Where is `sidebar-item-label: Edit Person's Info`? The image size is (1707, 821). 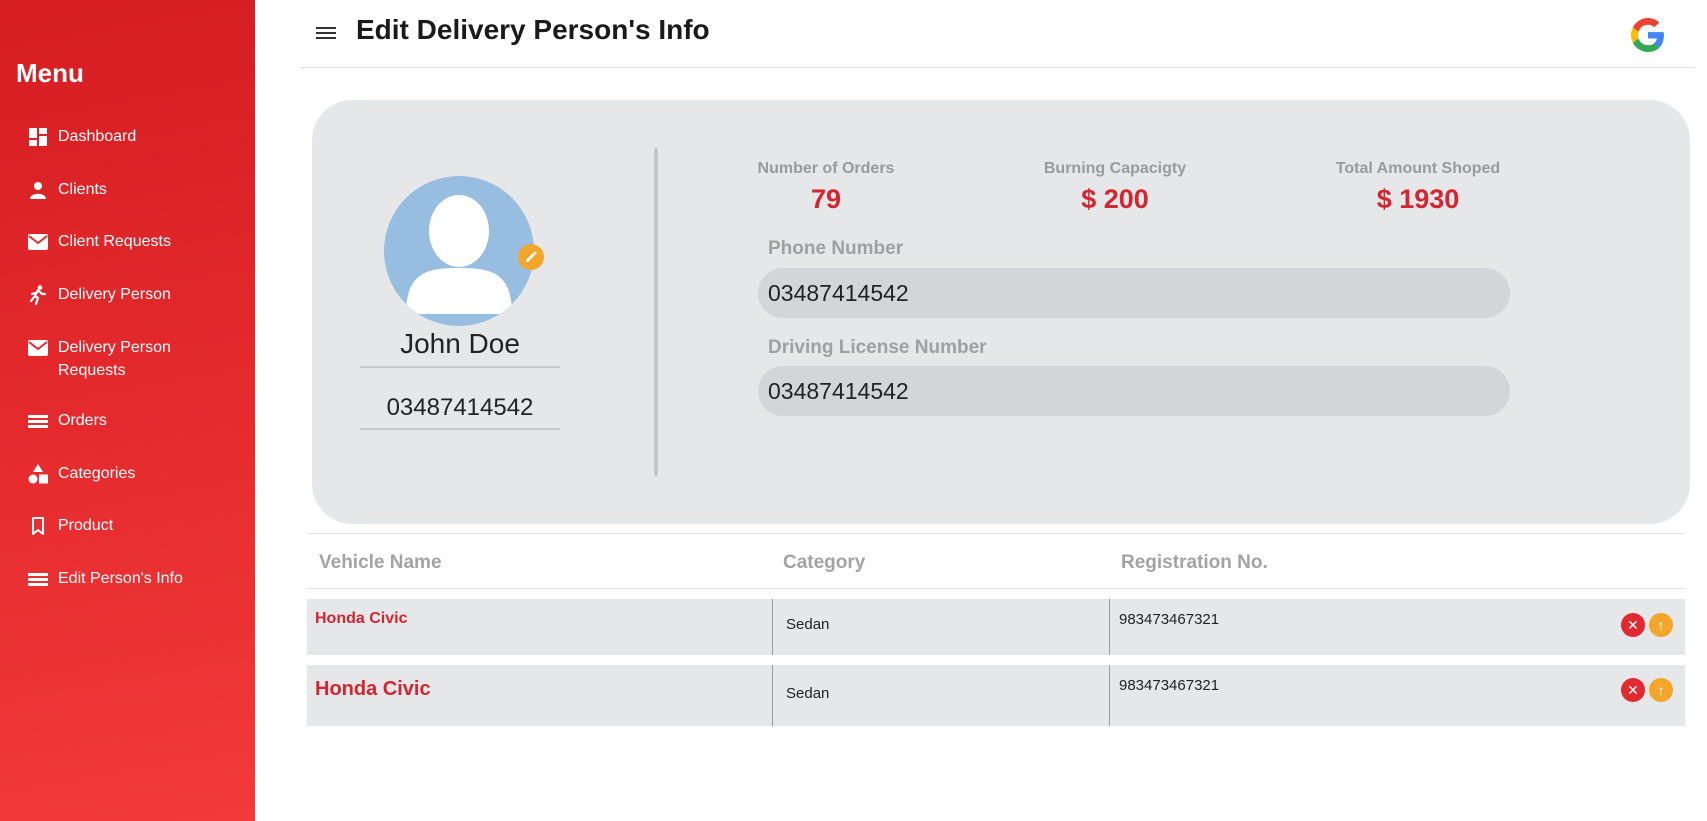
sidebar-item-label: Edit Person's Info is located at coordinates (120, 578).